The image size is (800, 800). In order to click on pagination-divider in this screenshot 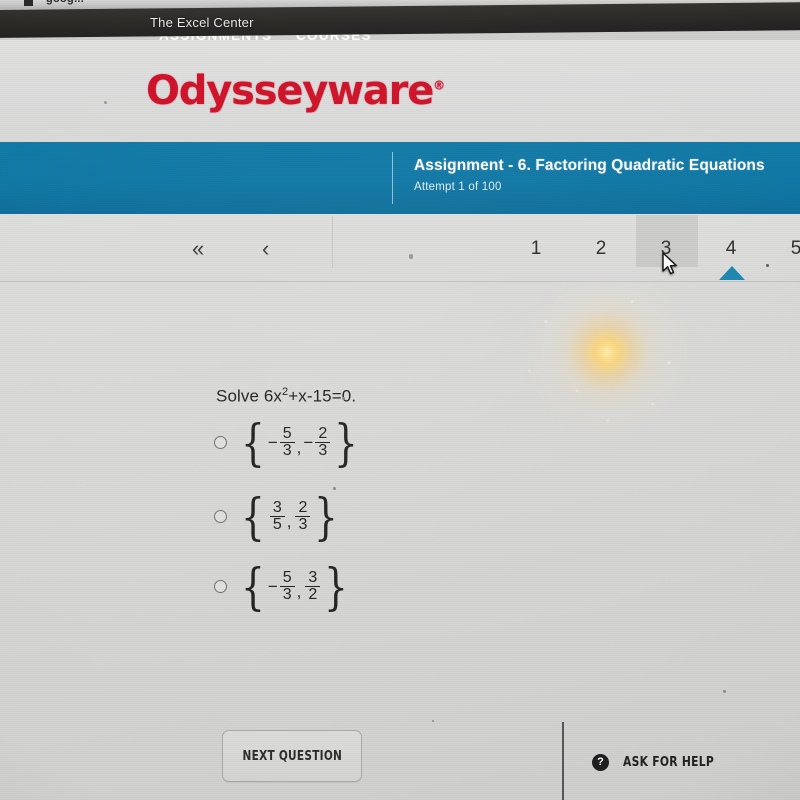, I will do `click(332, 242)`.